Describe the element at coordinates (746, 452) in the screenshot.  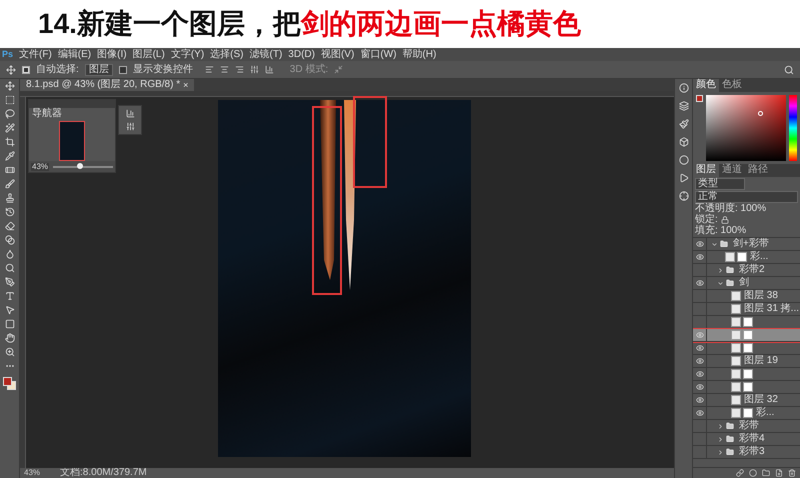
I see `layer-row: 彩带3` at that location.